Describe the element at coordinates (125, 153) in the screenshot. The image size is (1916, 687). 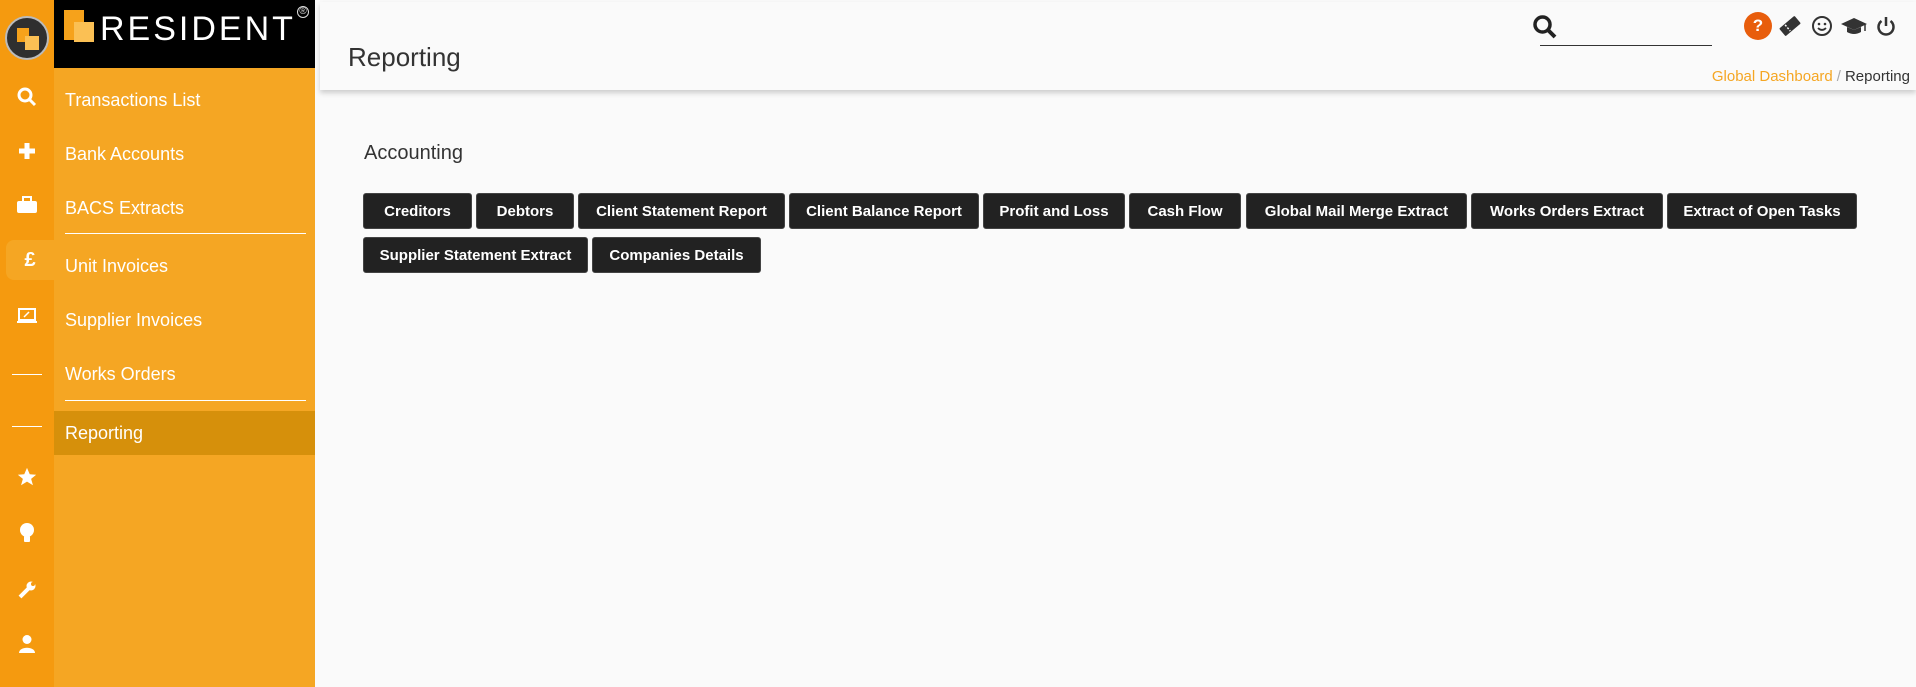
I see `sidebar-item-label: Bank Accounts` at that location.